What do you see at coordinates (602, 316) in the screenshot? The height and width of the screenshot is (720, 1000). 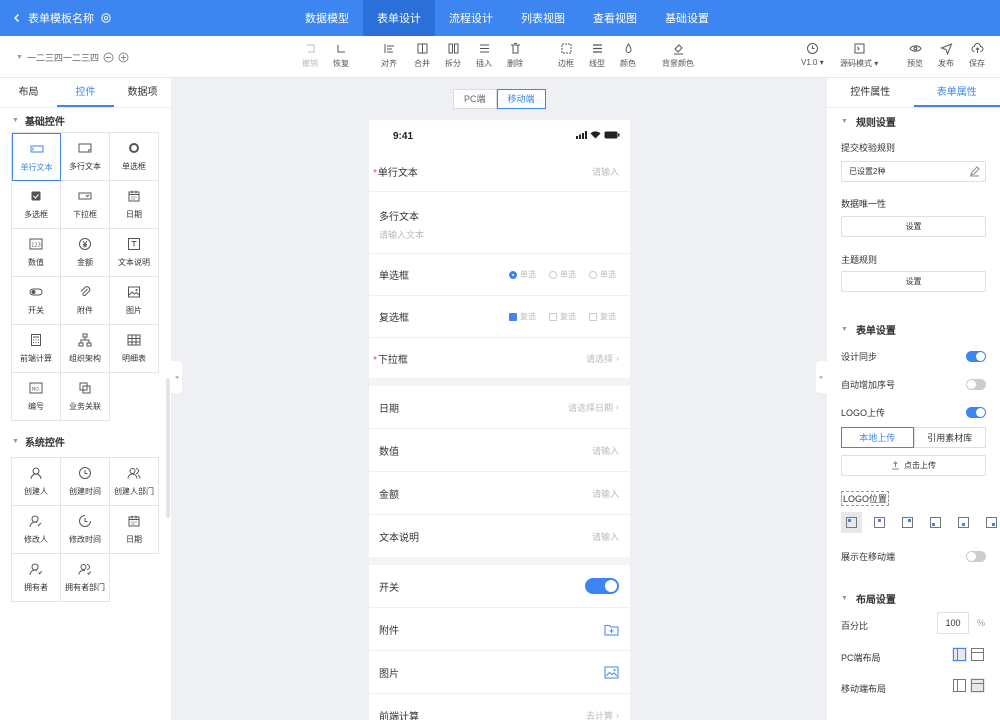 I see `checkbox-option-3: 复选` at bounding box center [602, 316].